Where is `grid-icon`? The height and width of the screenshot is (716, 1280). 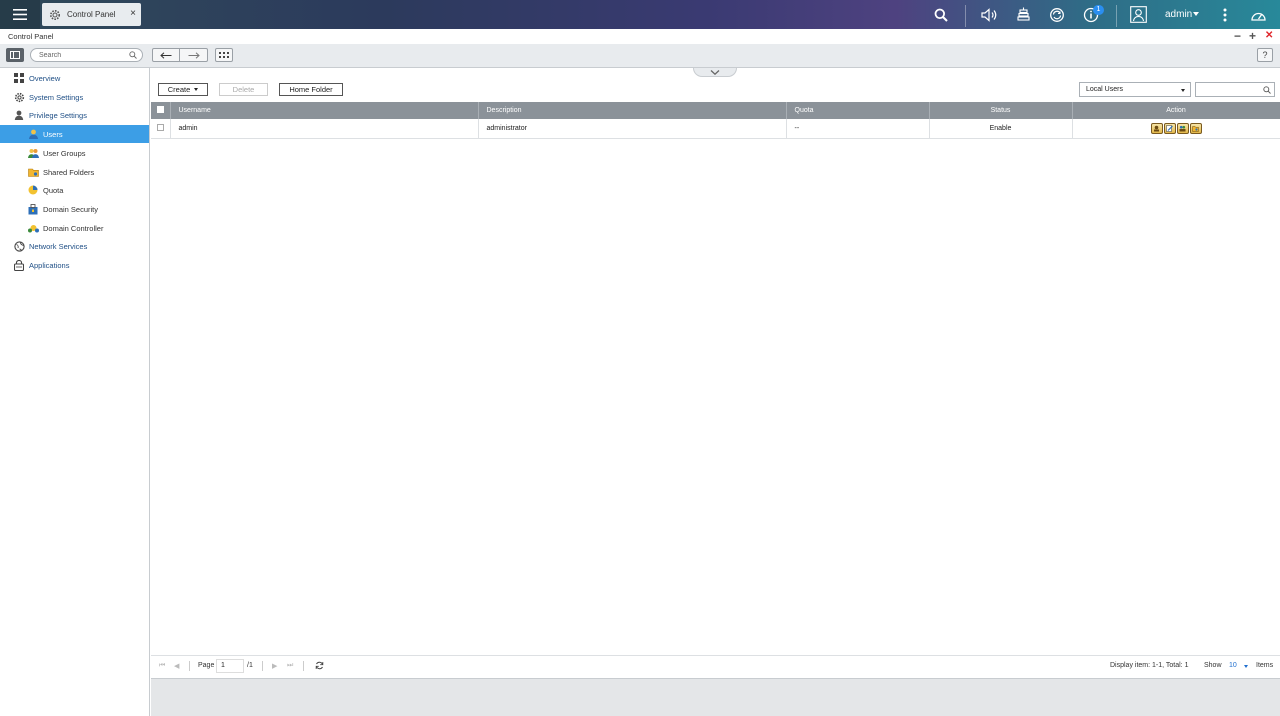 grid-icon is located at coordinates (224, 54).